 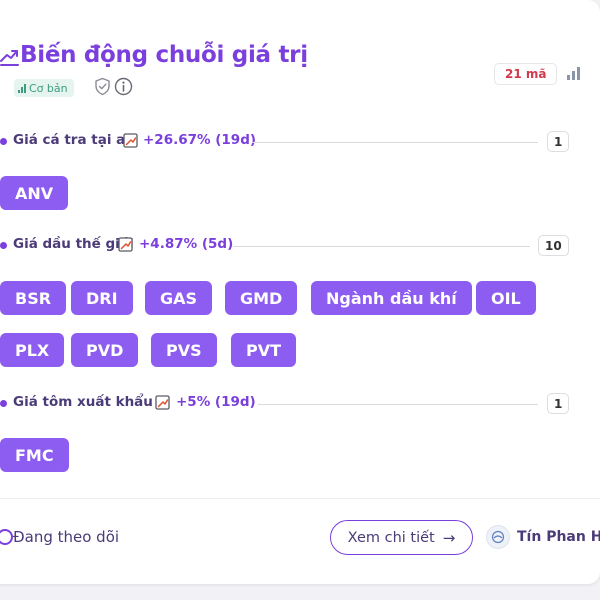 I want to click on shield-check-icon, so click(x=102, y=86).